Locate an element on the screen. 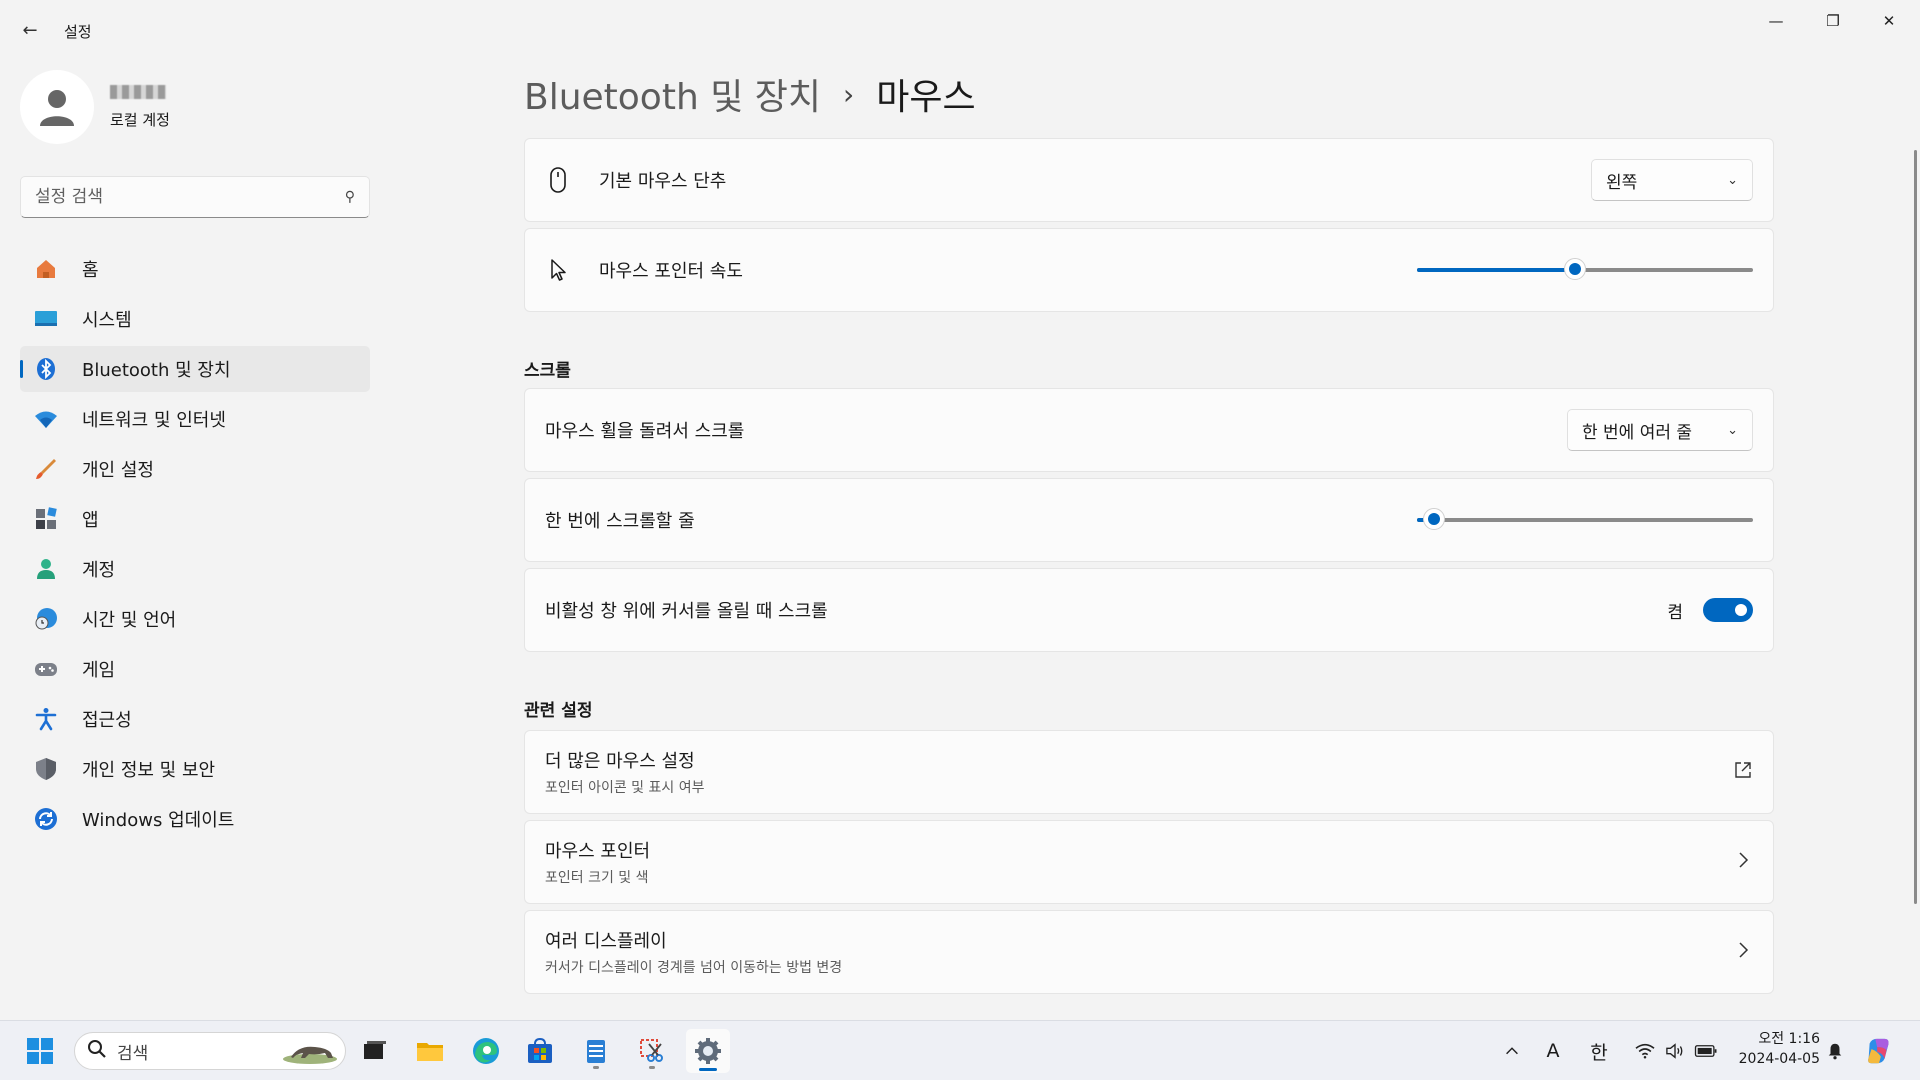 Image resolution: width=1920 pixels, height=1080 pixels. slider-track is located at coordinates (1585, 520).